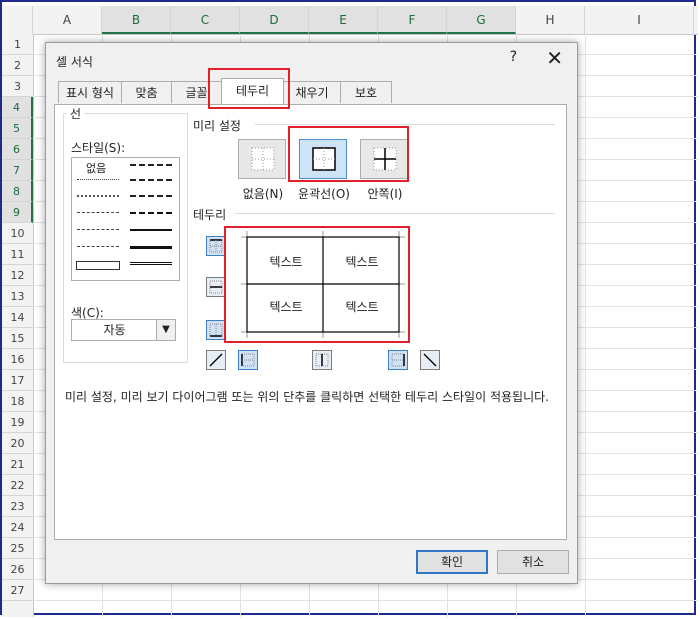  I want to click on tab-border: 테두리, so click(252, 91).